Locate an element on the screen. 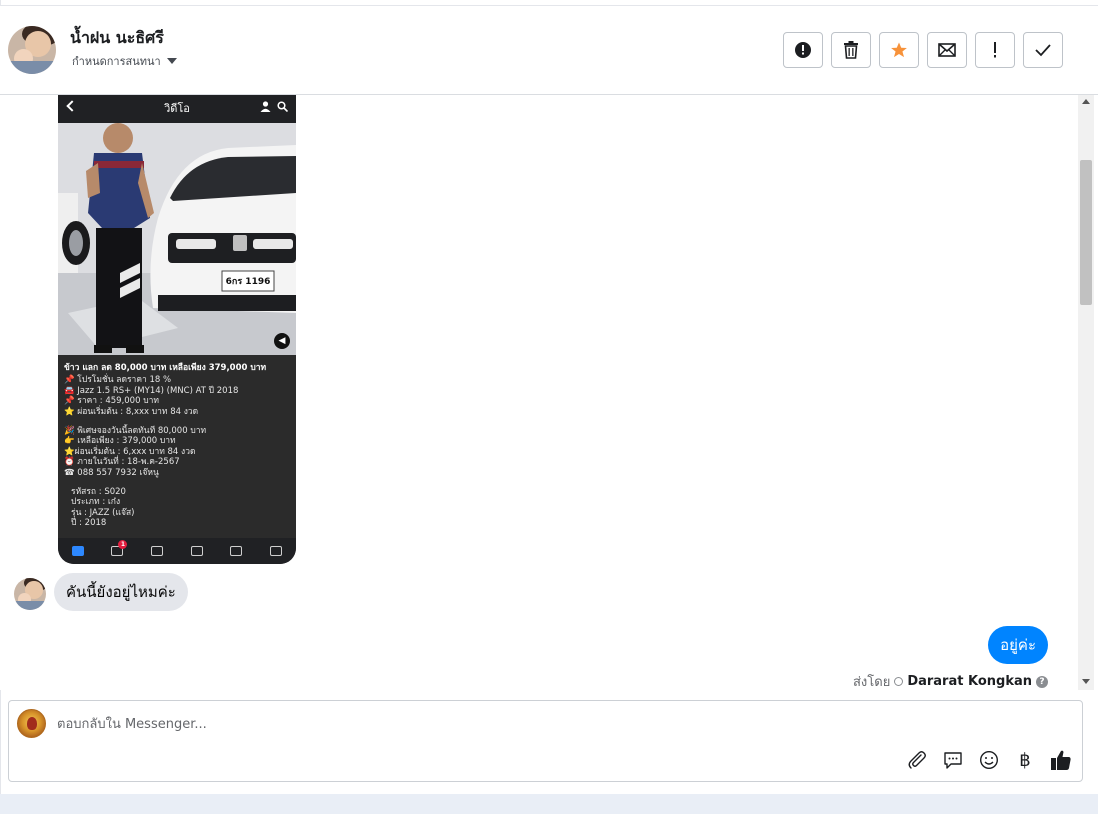 The width and height of the screenshot is (1098, 814). emoji-icon is located at coordinates (989, 760).